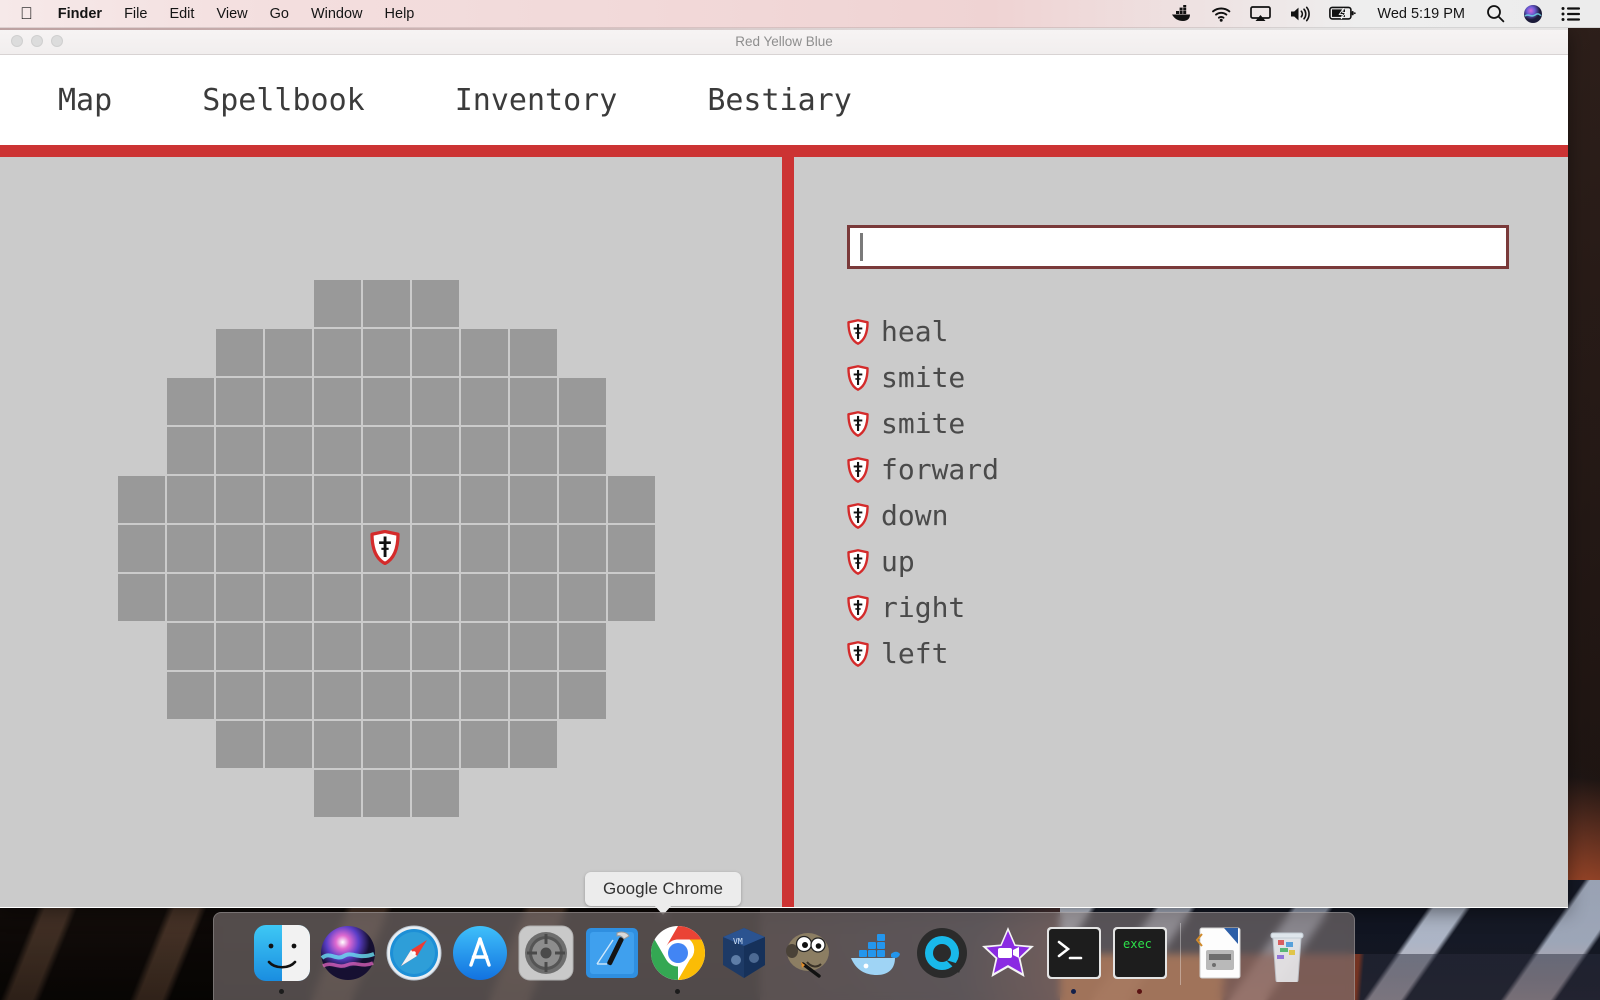 Image resolution: width=1600 pixels, height=1000 pixels. I want to click on menu-item-view: View, so click(231, 14).